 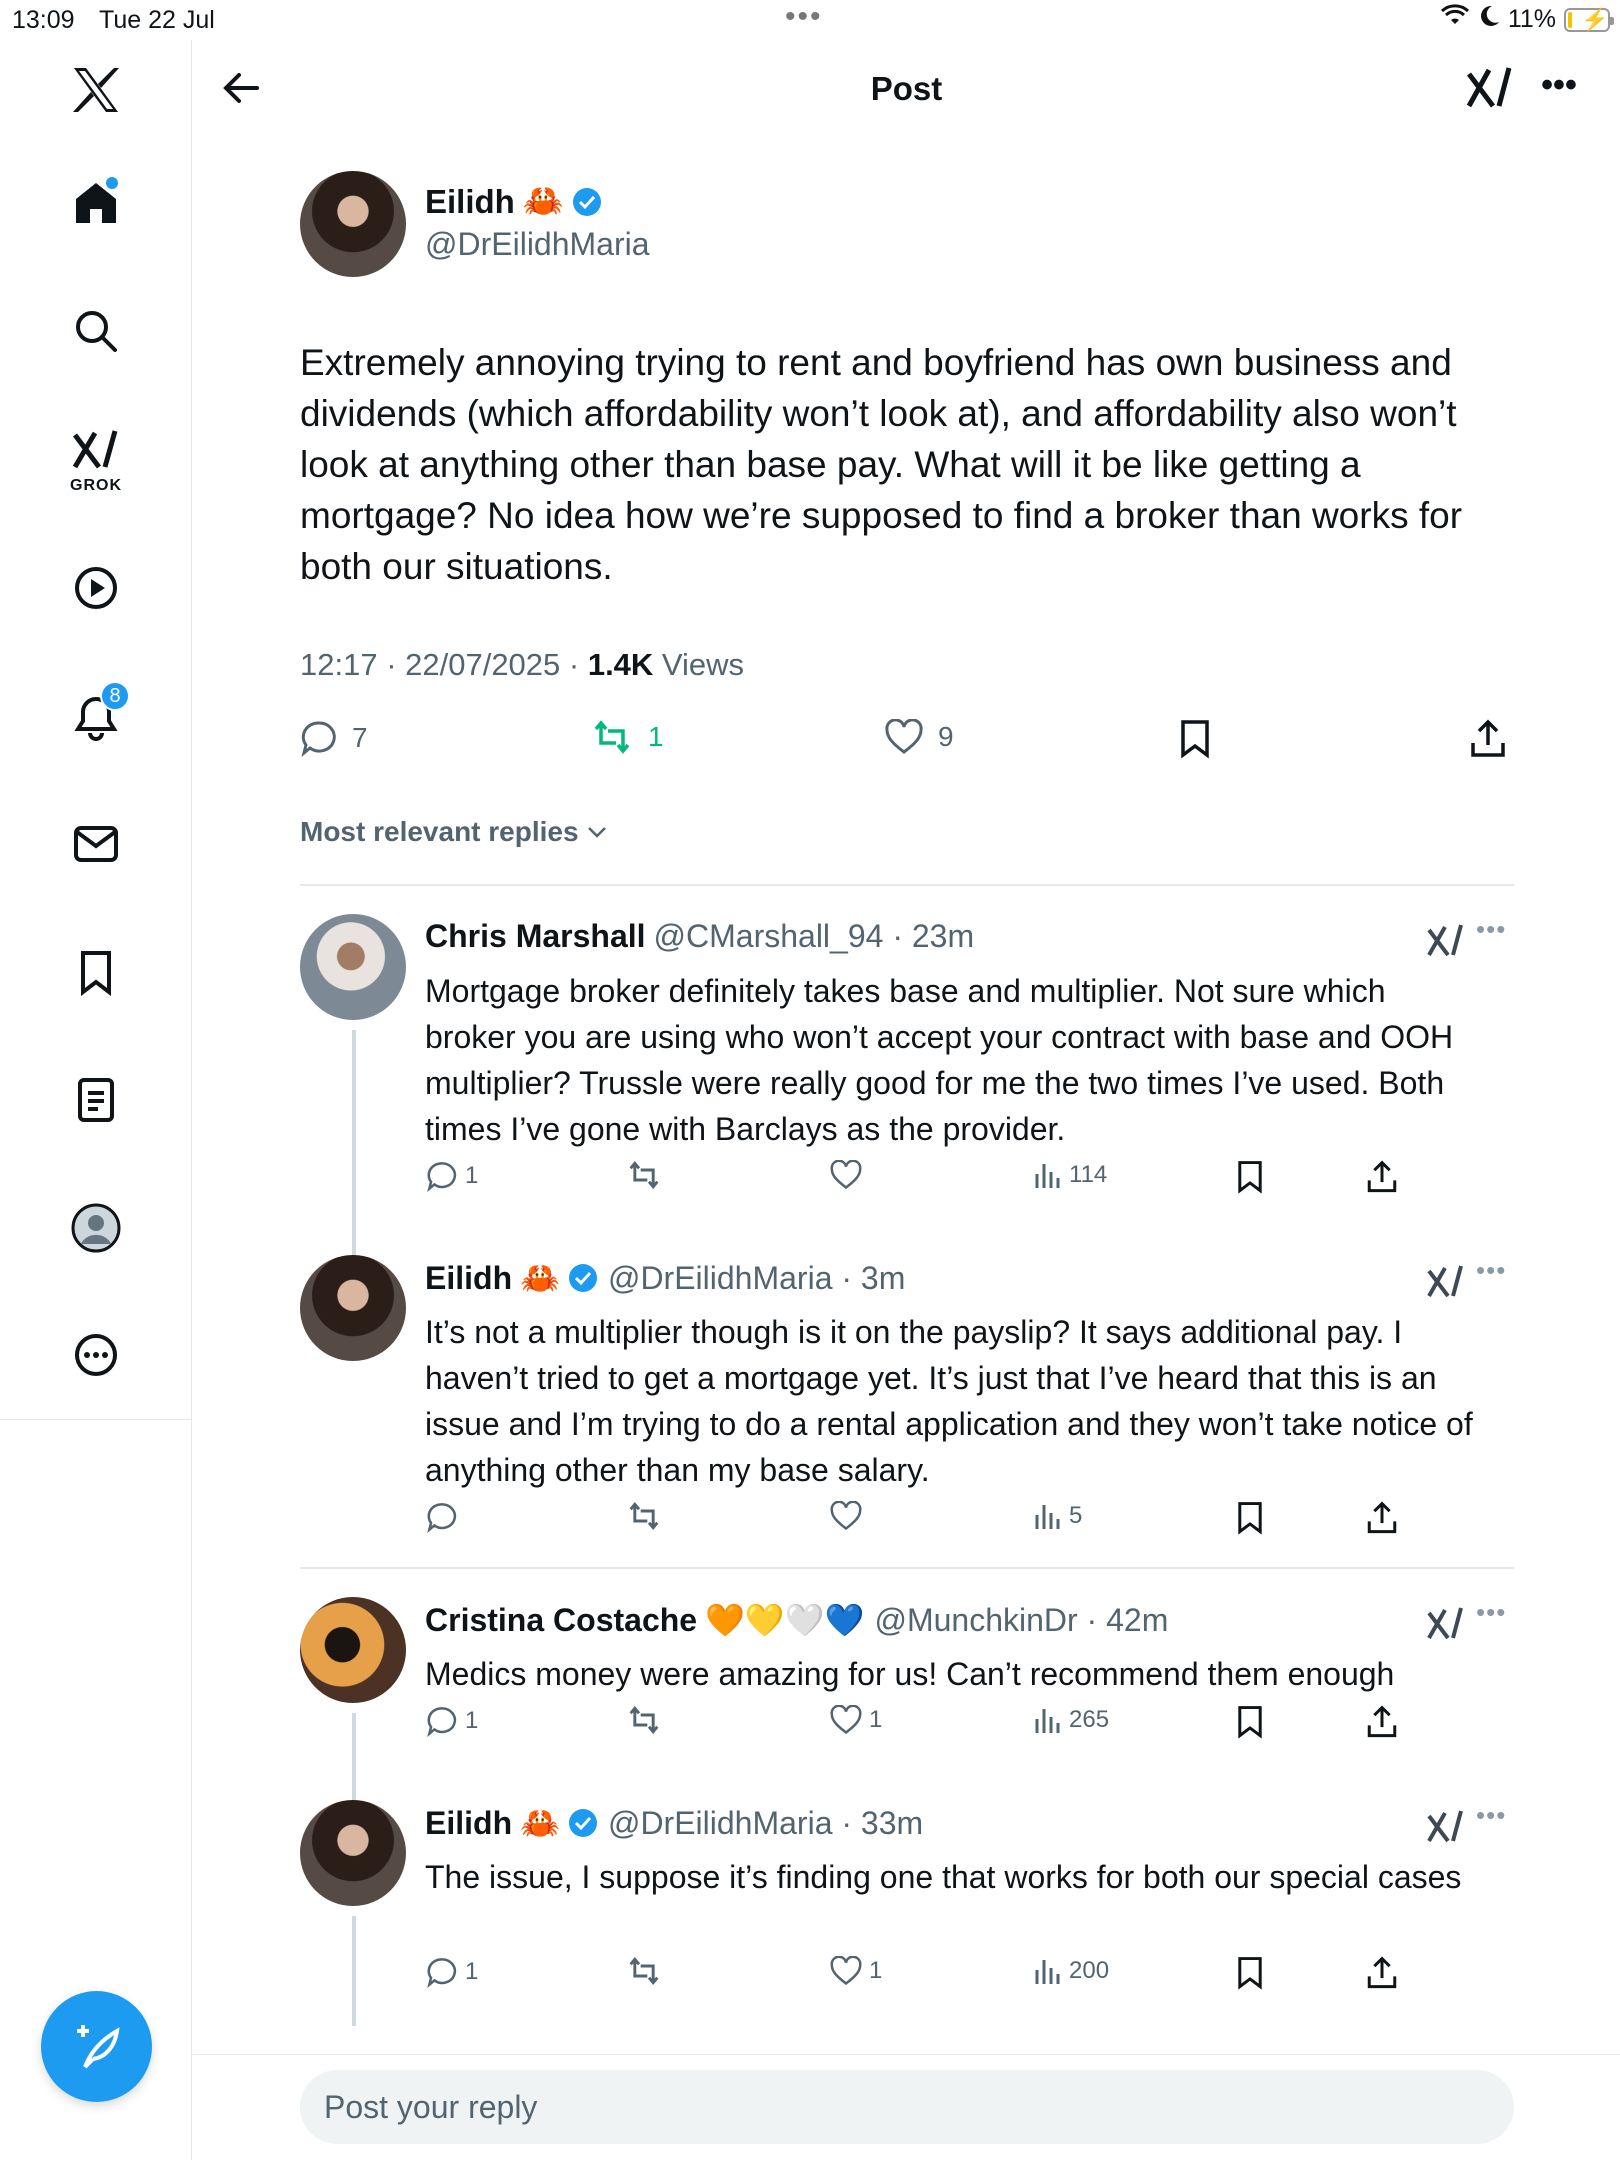 What do you see at coordinates (353, 224) in the screenshot?
I see `author-avatar` at bounding box center [353, 224].